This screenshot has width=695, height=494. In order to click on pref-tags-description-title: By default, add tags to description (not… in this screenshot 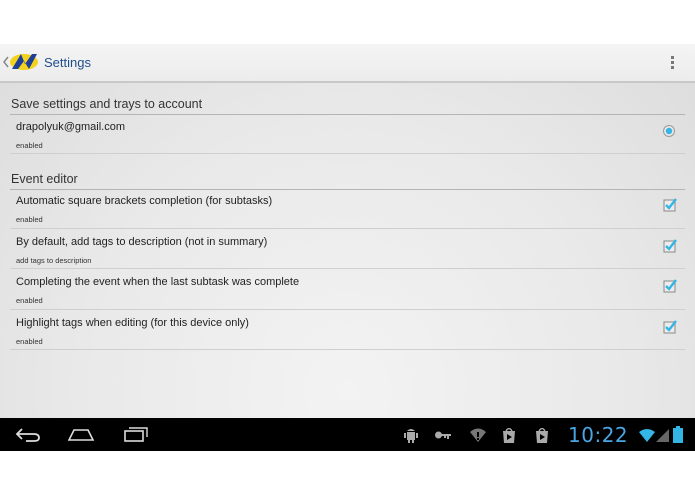, I will do `click(142, 242)`.